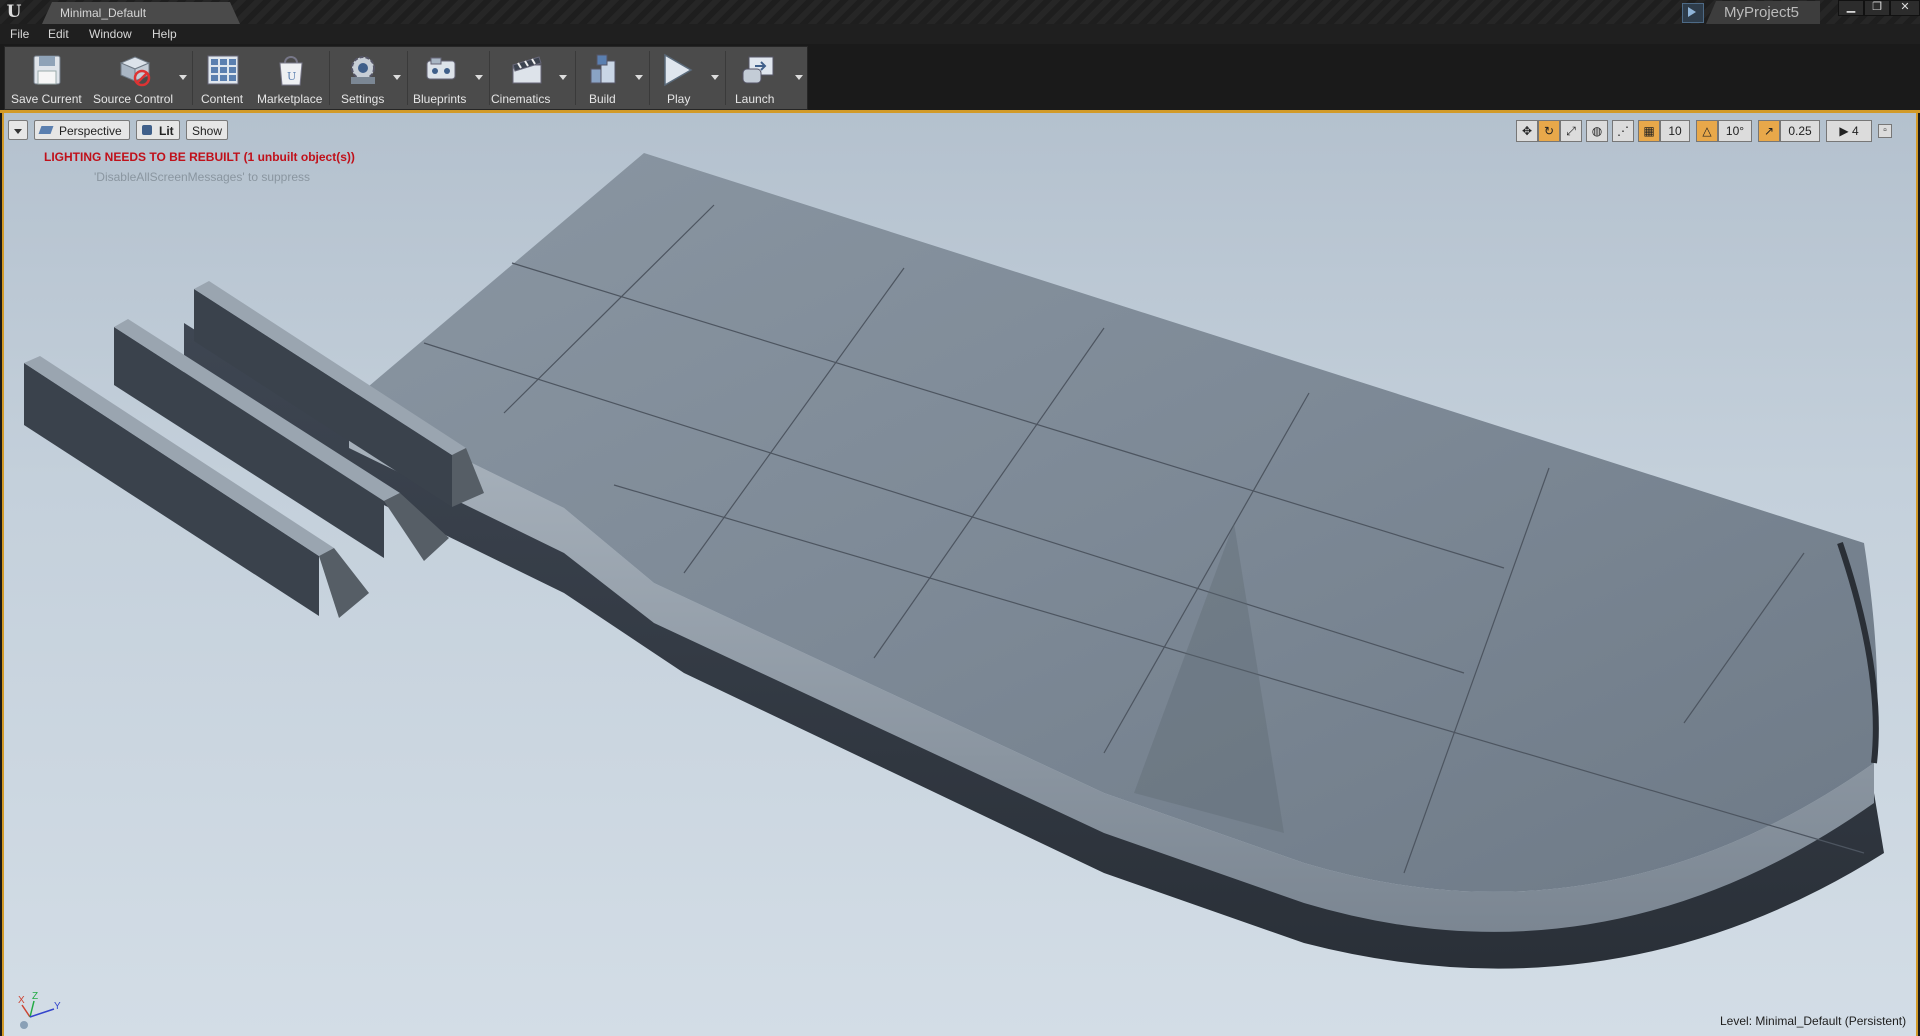 The width and height of the screenshot is (1920, 1036). I want to click on axis-y-label: Y, so click(57, 1006).